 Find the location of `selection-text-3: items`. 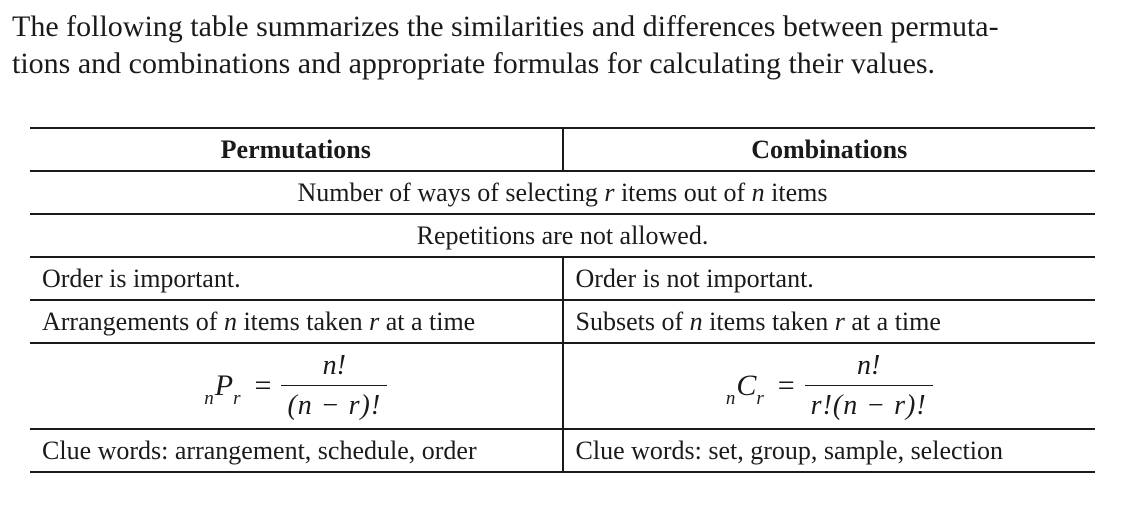

selection-text-3: items is located at coordinates (796, 192).